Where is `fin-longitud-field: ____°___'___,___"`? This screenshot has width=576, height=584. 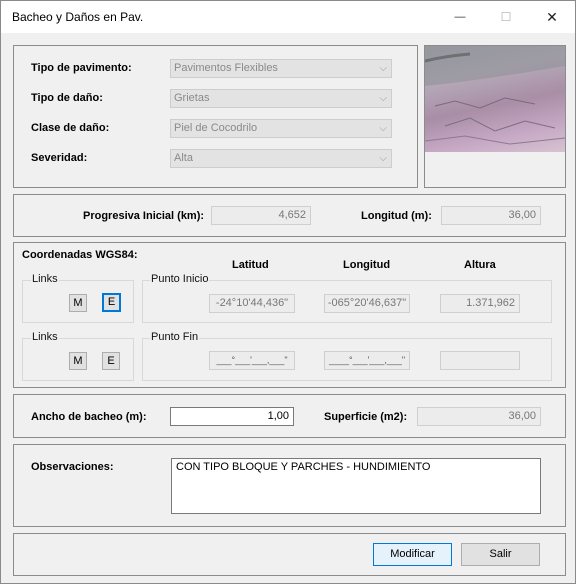 fin-longitud-field: ____°___'___,___" is located at coordinates (367, 360).